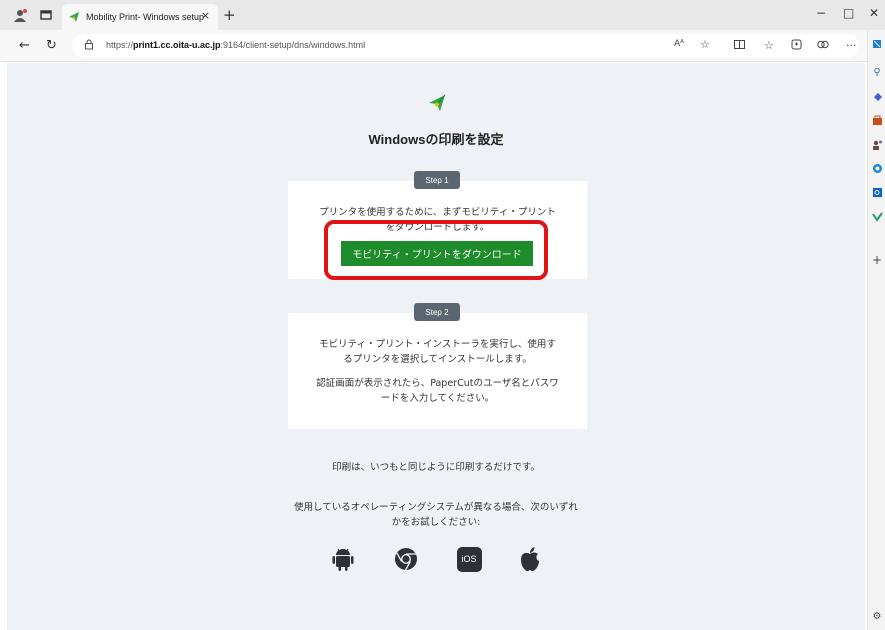 This screenshot has width=885, height=630. Describe the element at coordinates (436, 522) in the screenshot. I see `other-os-line2: かをお試しください:` at that location.